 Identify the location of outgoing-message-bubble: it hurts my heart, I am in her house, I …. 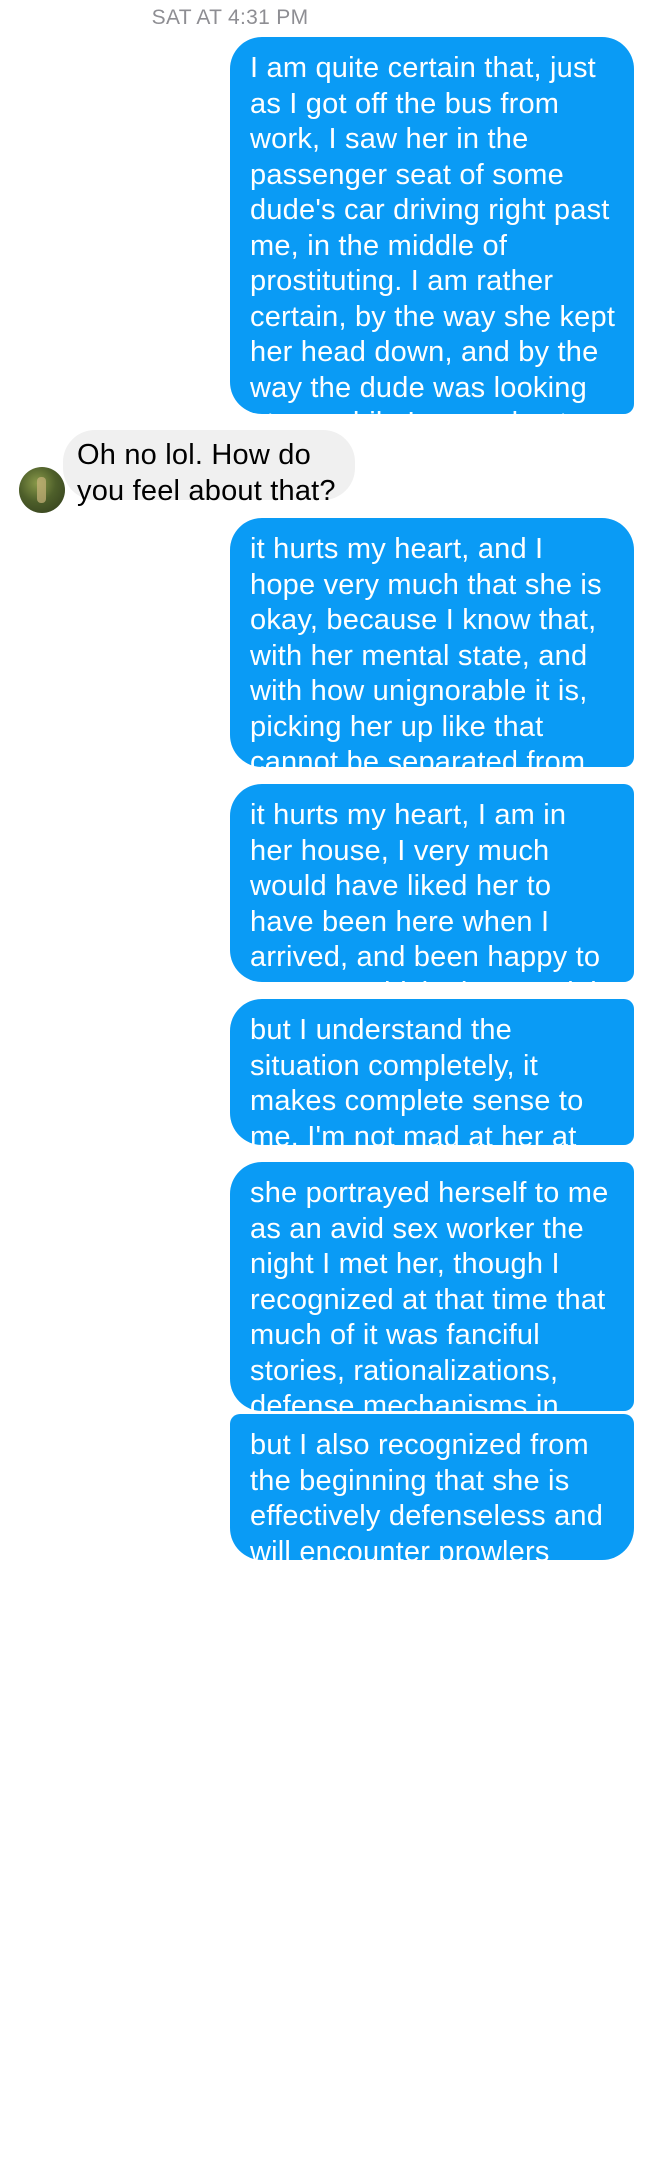
(432, 914).